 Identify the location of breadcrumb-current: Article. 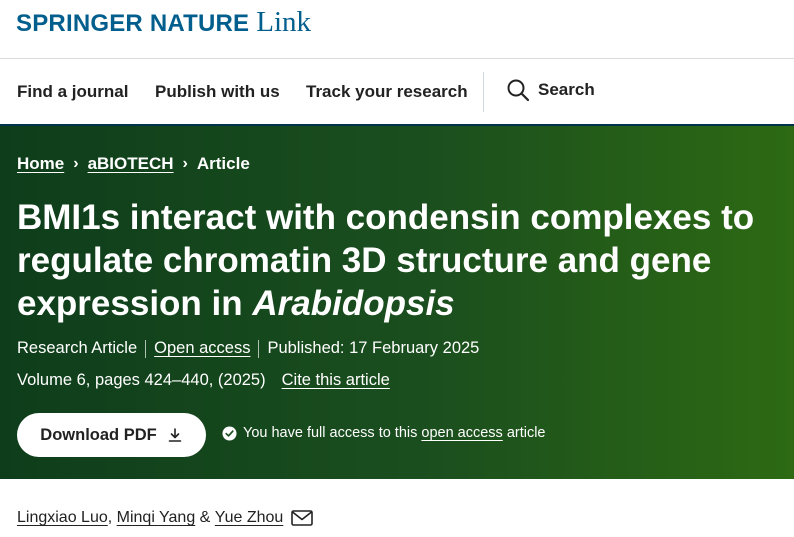
(223, 163).